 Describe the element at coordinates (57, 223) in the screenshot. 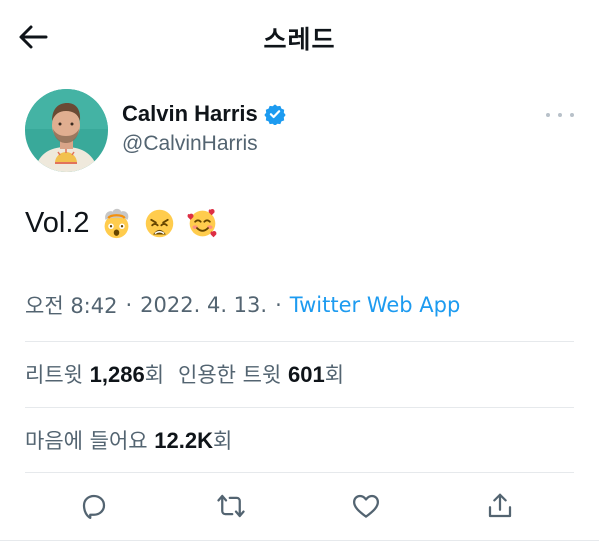

I see `tweet-text: Vol.2` at that location.